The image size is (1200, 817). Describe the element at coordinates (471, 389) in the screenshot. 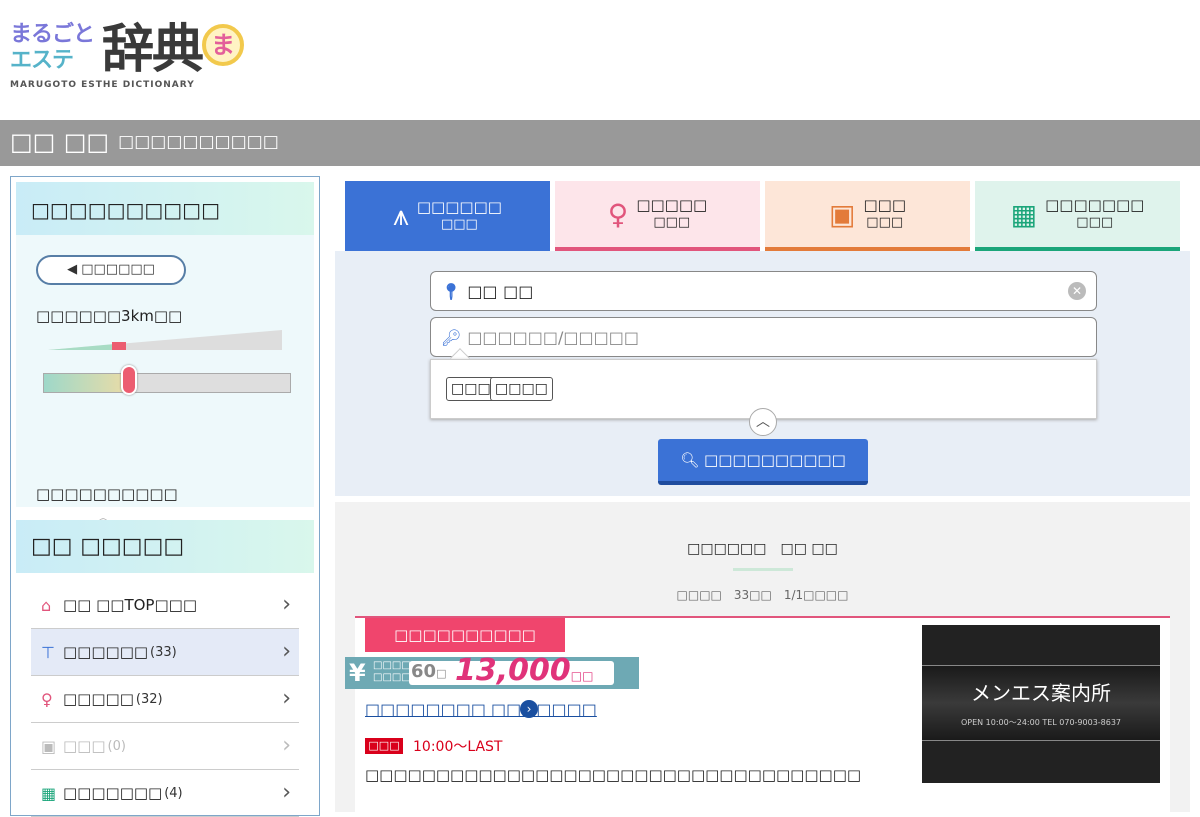

I see `keyword-chip: □□□` at that location.